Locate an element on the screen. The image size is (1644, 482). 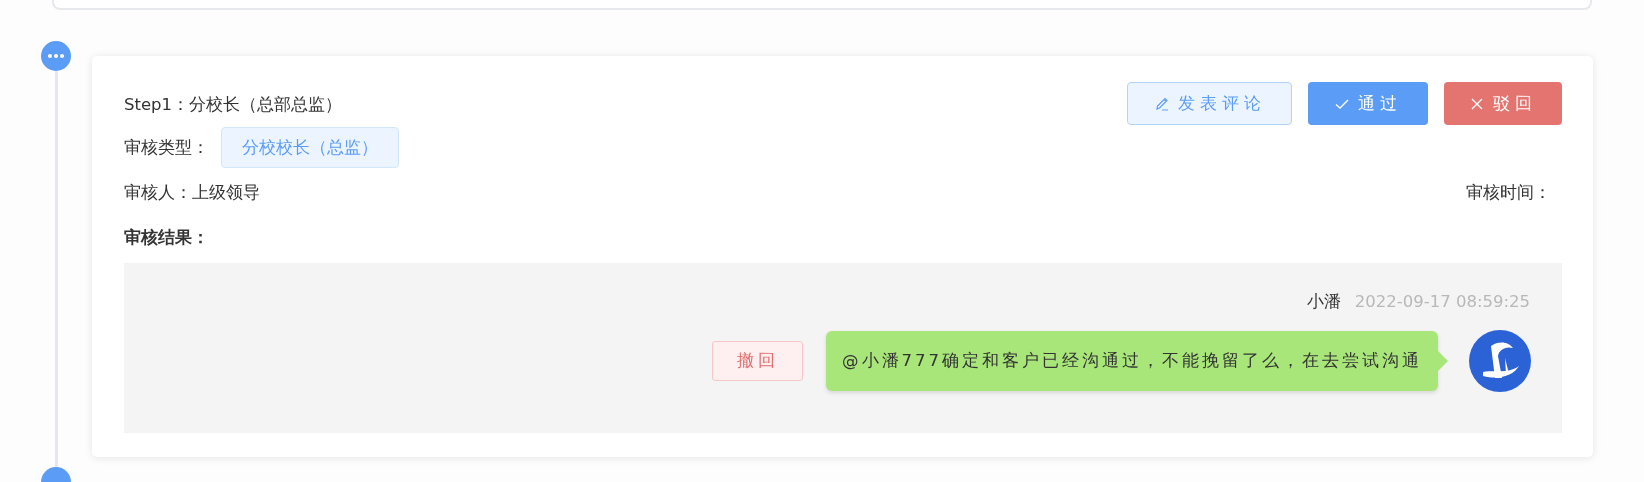
avatar is located at coordinates (1500, 361).